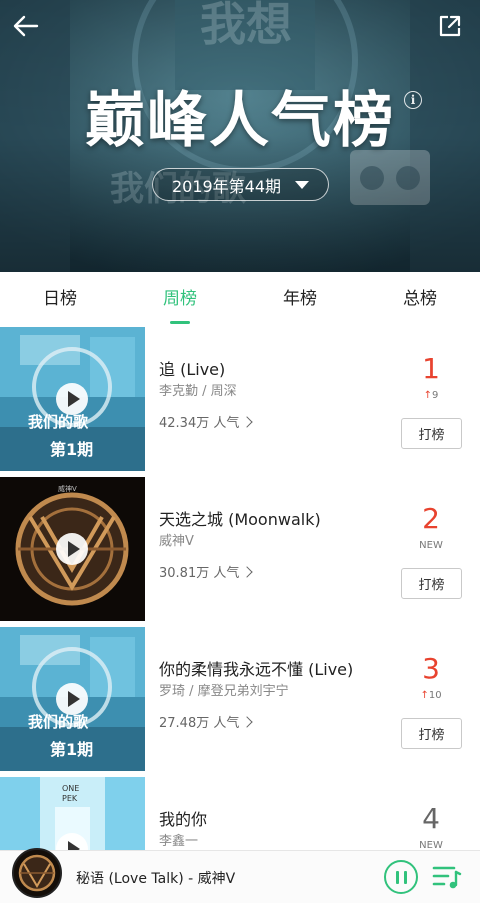 Image resolution: width=480 pixels, height=903 pixels. Describe the element at coordinates (199, 423) in the screenshot. I see `popularity-value: 42.34万 人气` at that location.